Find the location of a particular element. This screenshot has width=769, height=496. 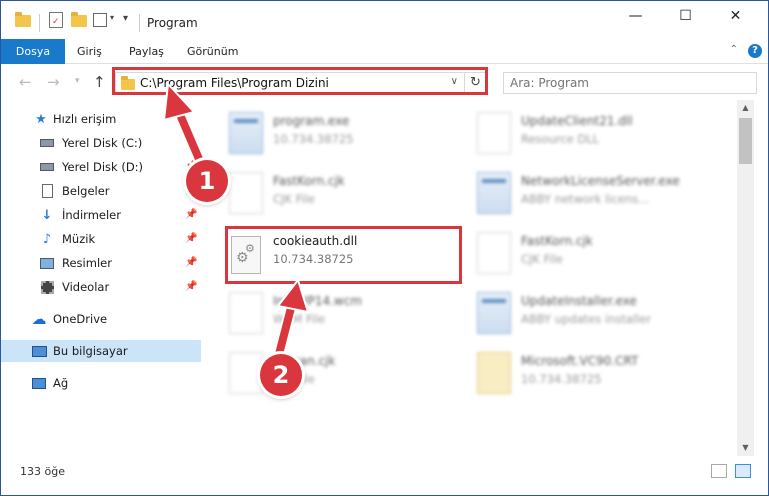

computer-icon is located at coordinates (39, 351).